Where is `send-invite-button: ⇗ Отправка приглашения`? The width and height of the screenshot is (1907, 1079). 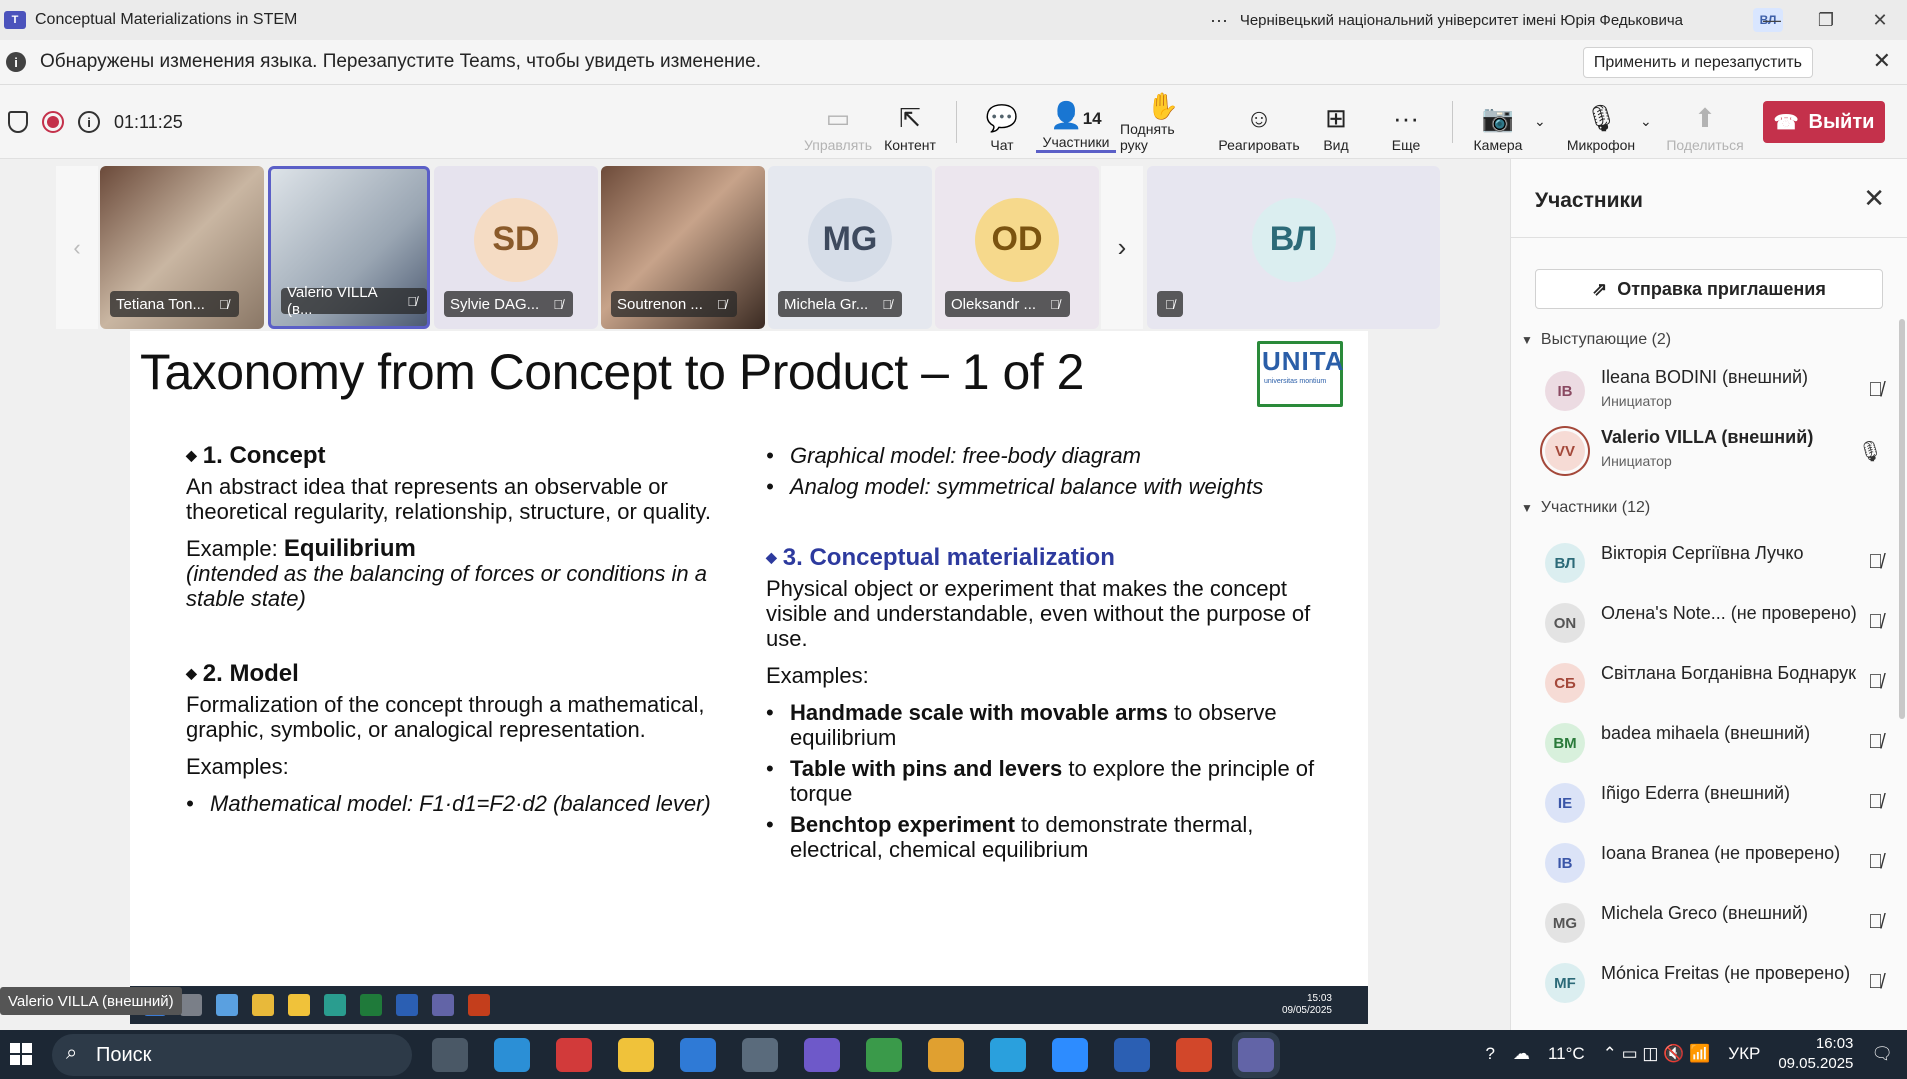
send-invite-button: ⇗ Отправка приглашения is located at coordinates (1709, 289).